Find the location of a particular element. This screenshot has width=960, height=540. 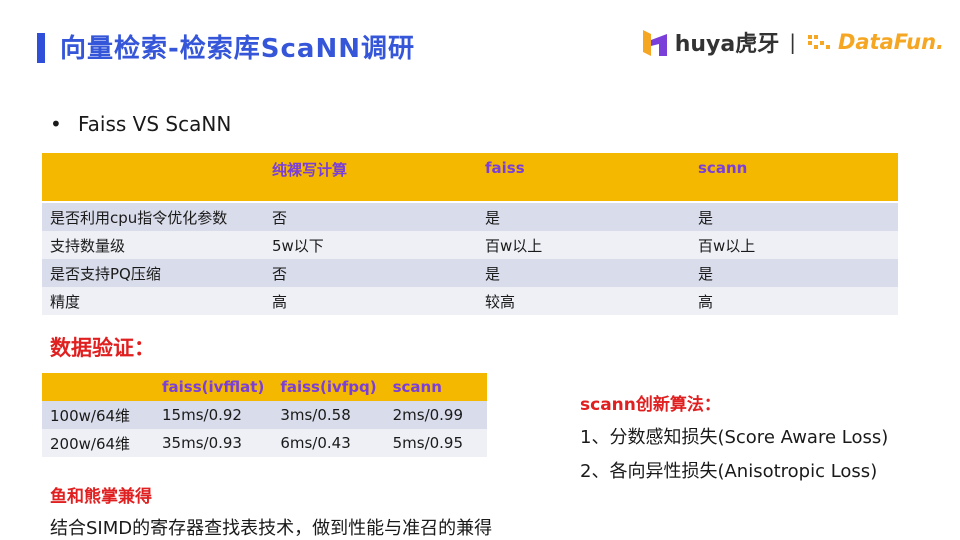

huya-logo-icon is located at coordinates (654, 43).